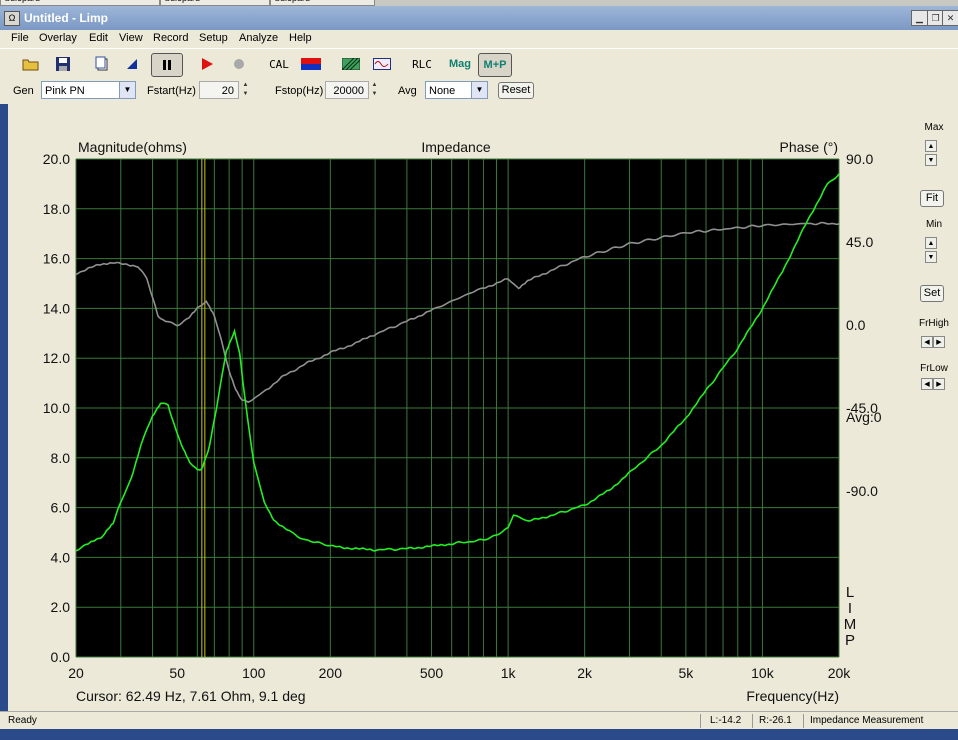 The width and height of the screenshot is (958, 740). I want to click on frhigh-label: FrHigh, so click(933, 323).